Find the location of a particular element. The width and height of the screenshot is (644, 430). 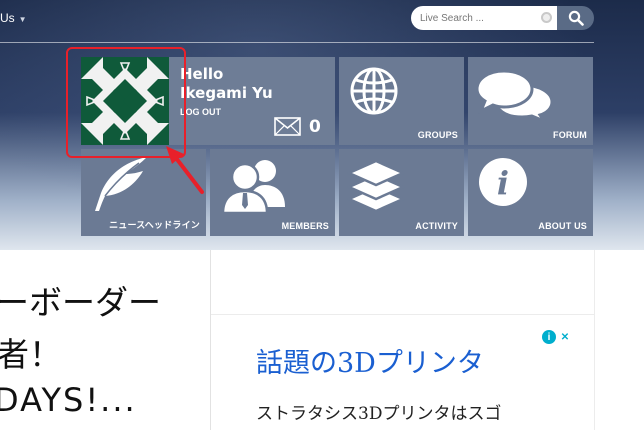

greeting: Hello Ikegami Yu is located at coordinates (226, 84).